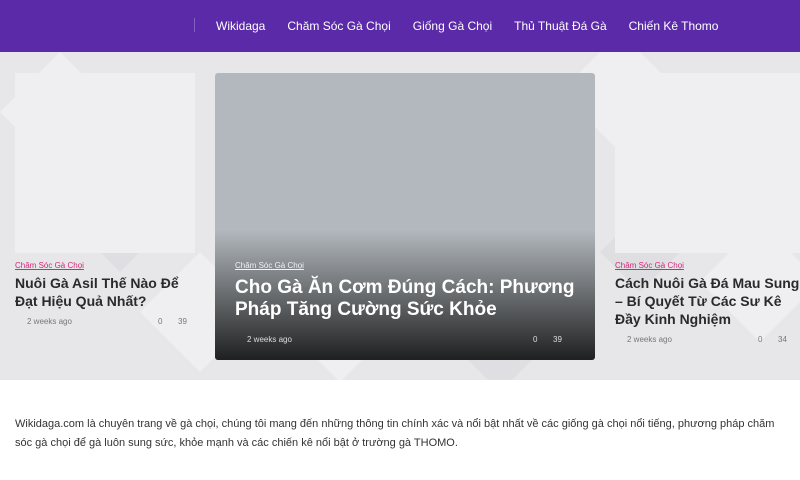 The height and width of the screenshot is (480, 800). Describe the element at coordinates (782, 339) in the screenshot. I see `view-count: 34` at that location.